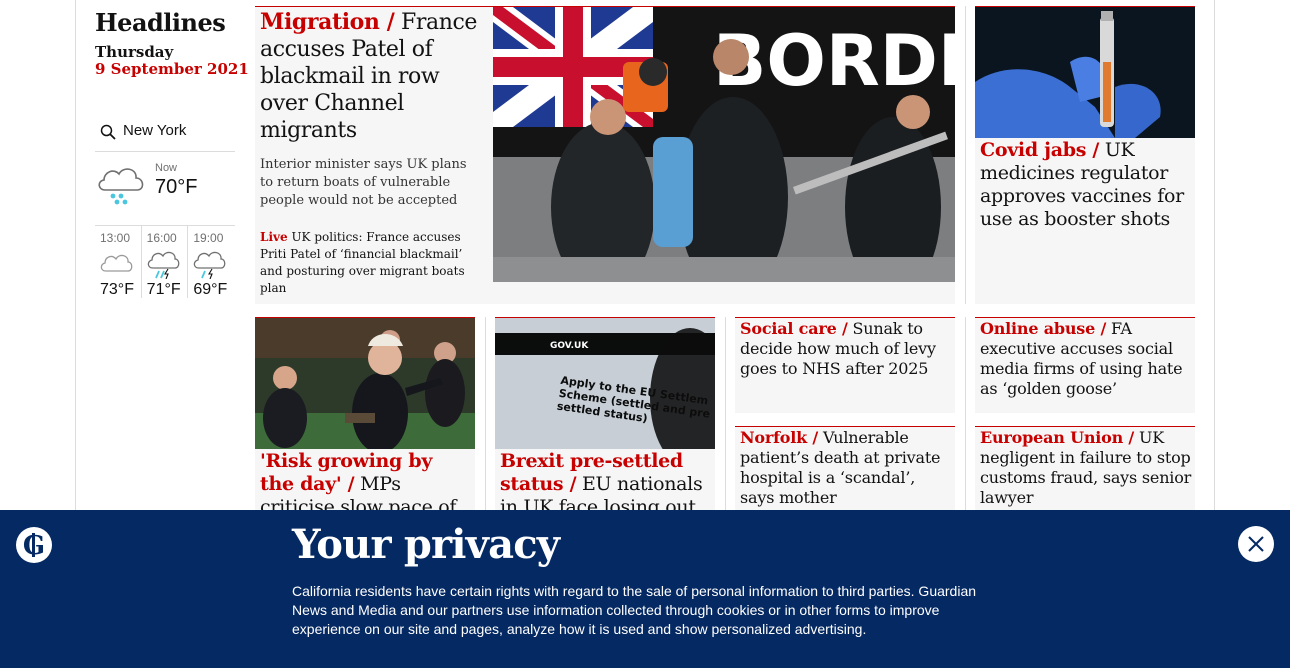  I want to click on weather-location: New York, so click(155, 130).